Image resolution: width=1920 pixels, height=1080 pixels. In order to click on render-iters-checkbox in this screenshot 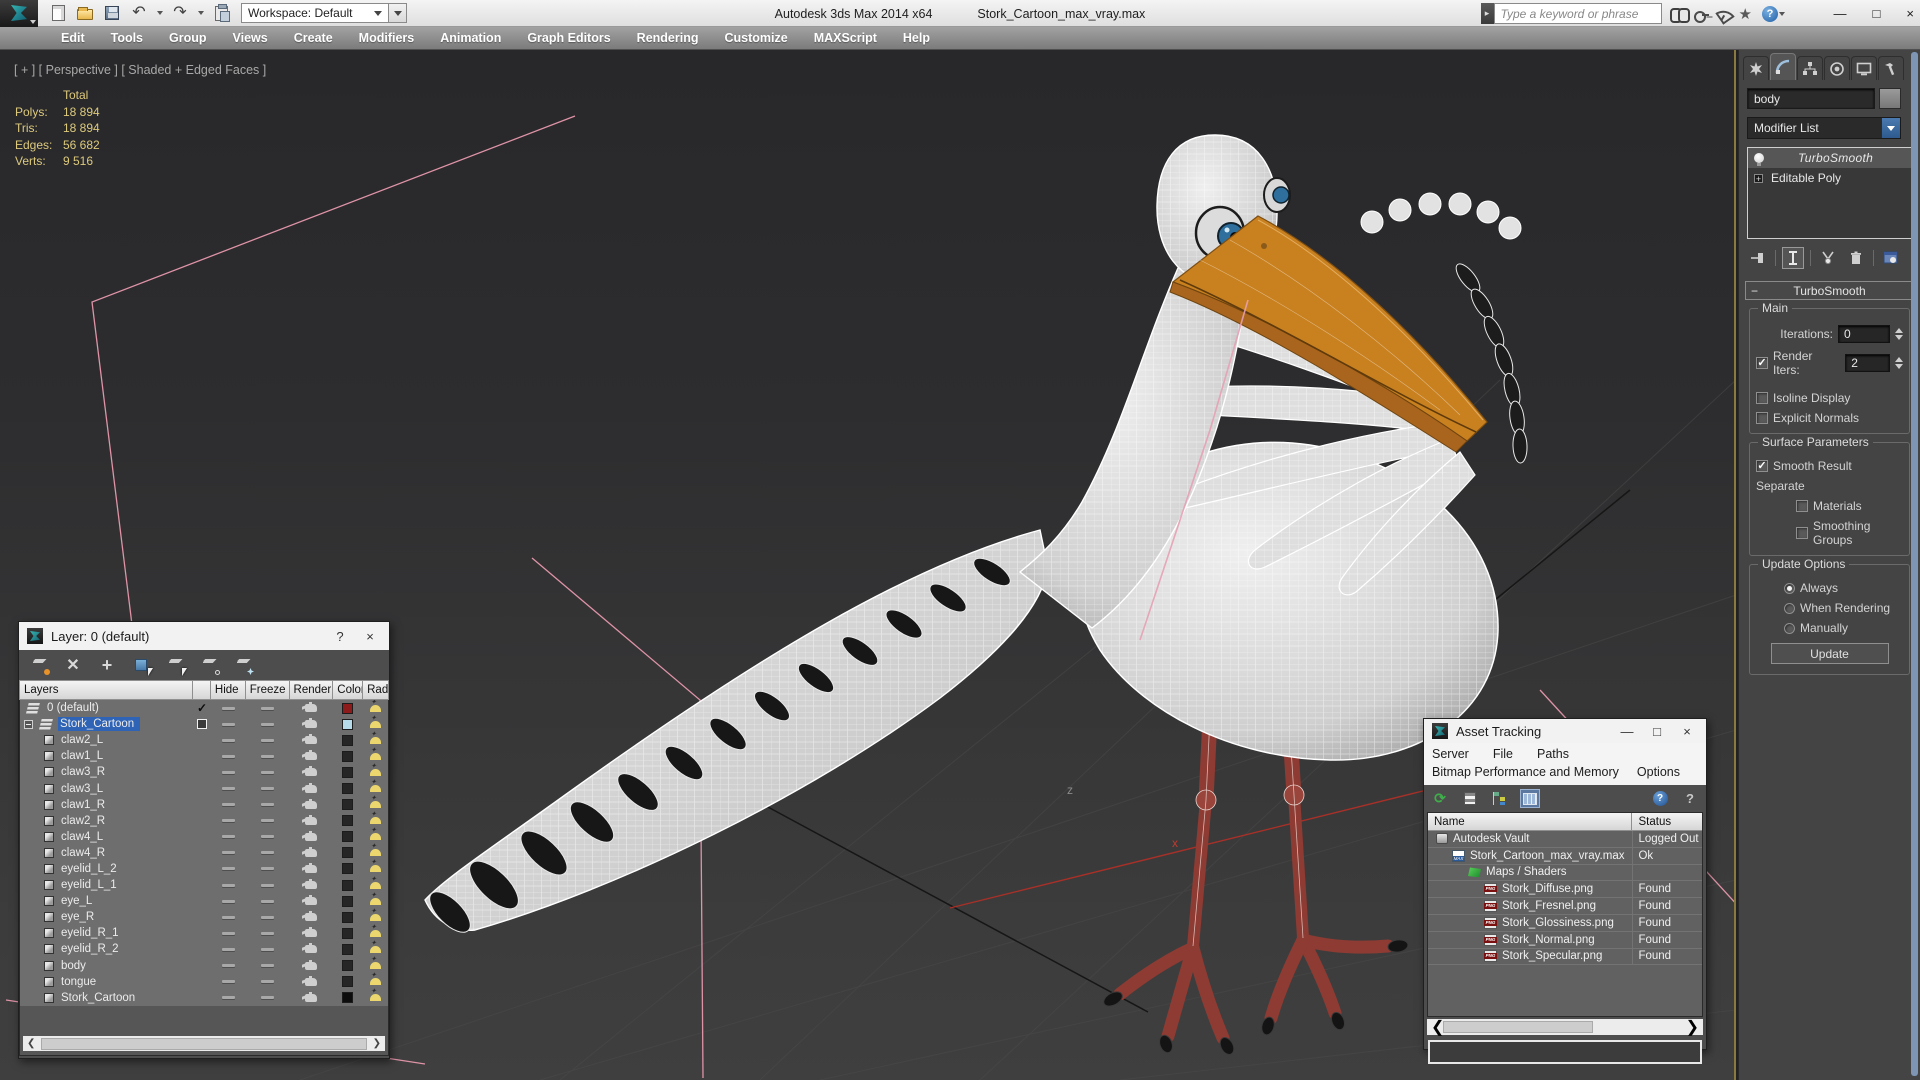, I will do `click(1762, 363)`.